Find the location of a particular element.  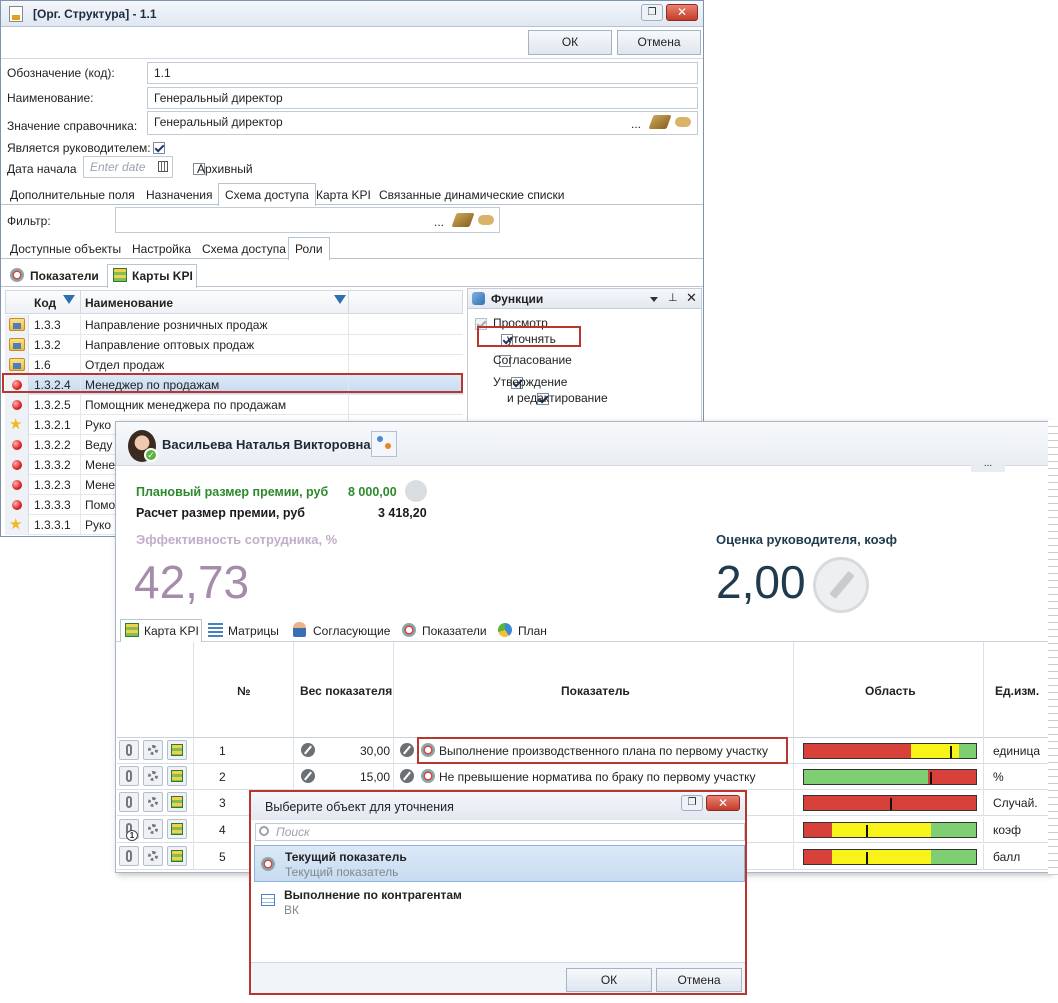

subtab-roles: Роли is located at coordinates (309, 248).